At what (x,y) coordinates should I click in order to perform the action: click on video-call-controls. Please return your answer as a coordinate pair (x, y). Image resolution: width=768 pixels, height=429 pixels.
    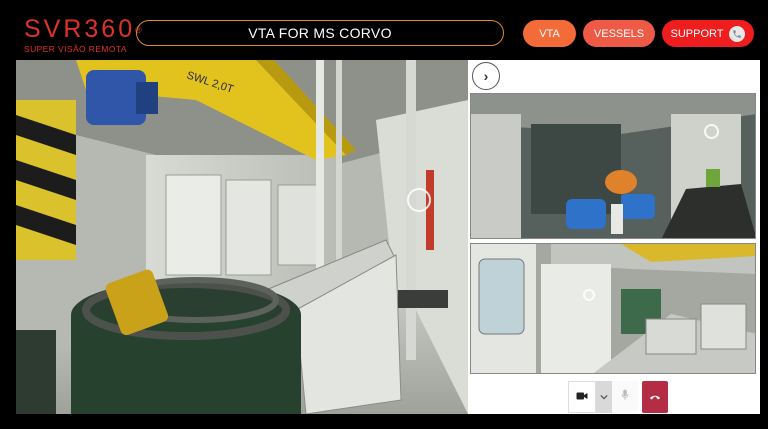
    Looking at the image, I should click on (618, 397).